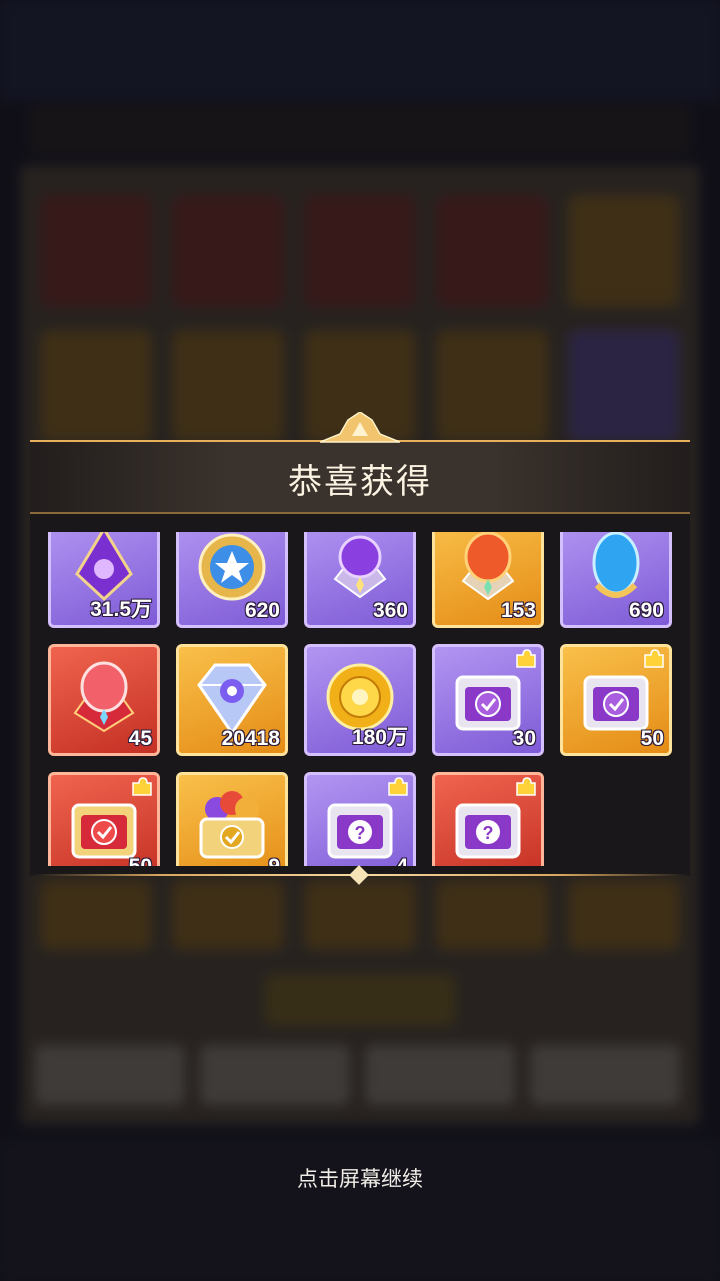  What do you see at coordinates (360, 580) in the screenshot?
I see `reward-item-purple-crystal: 360` at bounding box center [360, 580].